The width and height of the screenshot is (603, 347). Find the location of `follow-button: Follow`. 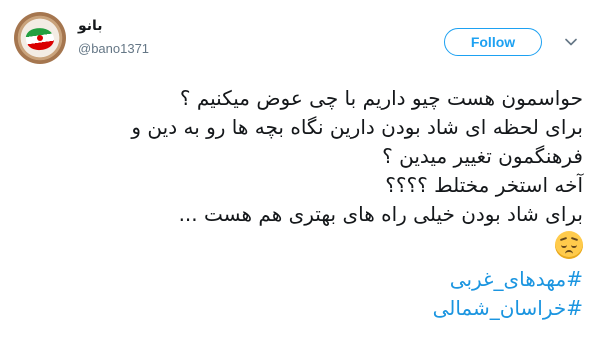

follow-button: Follow is located at coordinates (493, 42).